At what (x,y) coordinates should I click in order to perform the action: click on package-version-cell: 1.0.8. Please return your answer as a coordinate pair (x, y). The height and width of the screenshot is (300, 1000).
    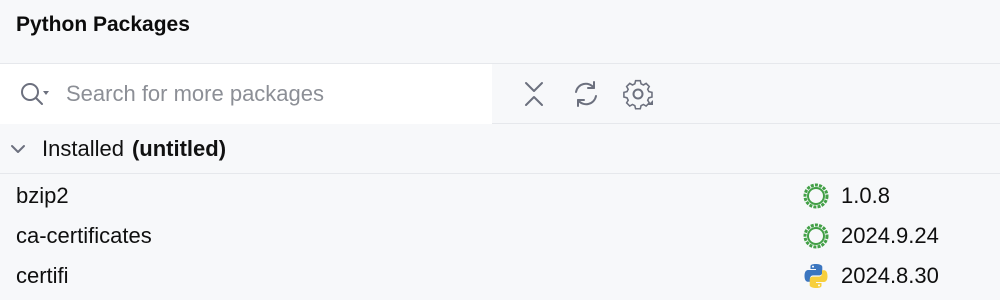
    Looking at the image, I should click on (846, 196).